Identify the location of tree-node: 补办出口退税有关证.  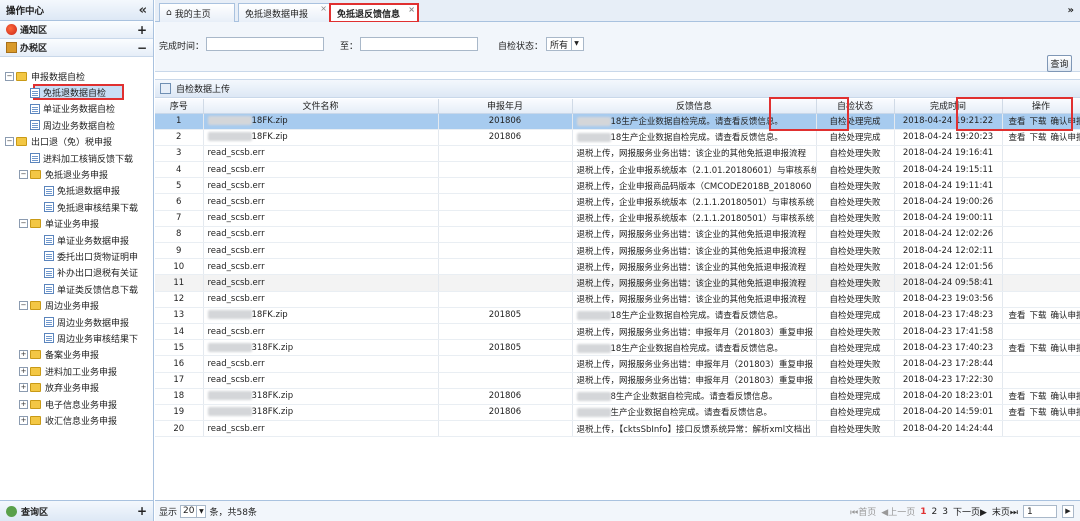
(76, 273).